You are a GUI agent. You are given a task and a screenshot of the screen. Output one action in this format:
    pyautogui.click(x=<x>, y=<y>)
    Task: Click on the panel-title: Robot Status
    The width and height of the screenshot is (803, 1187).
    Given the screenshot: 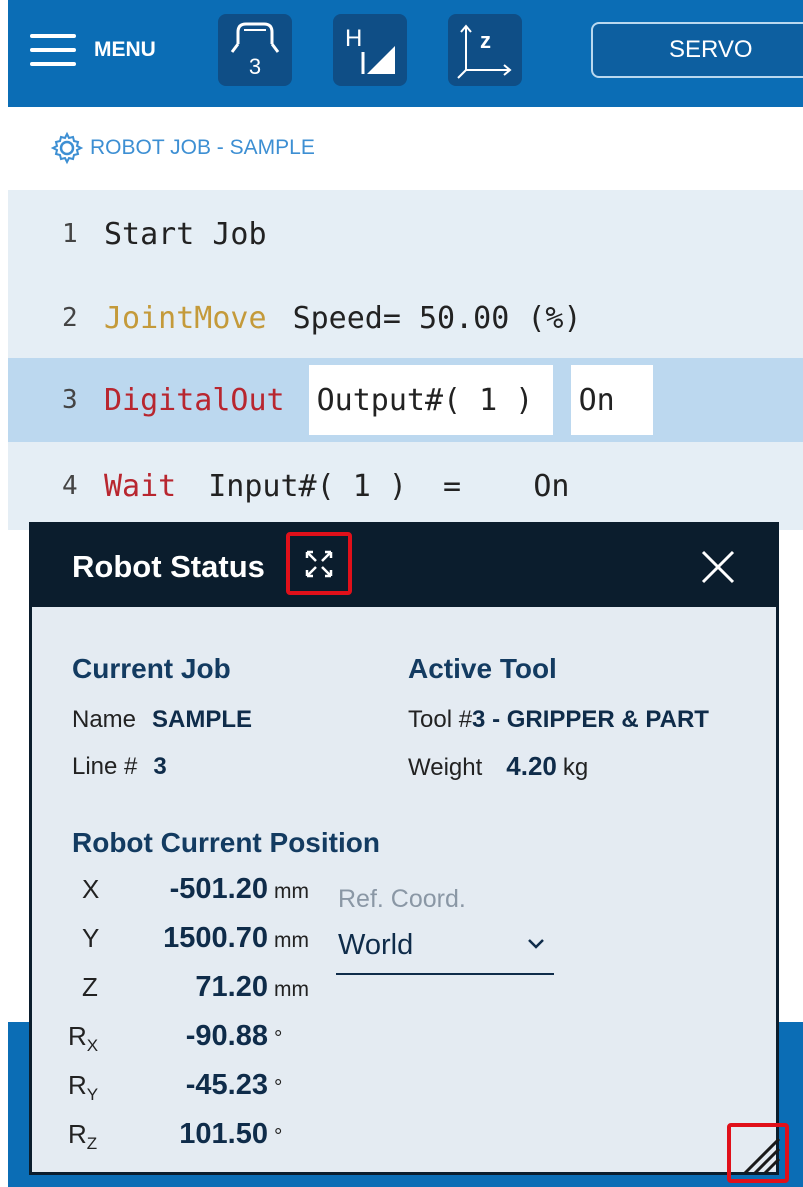 What is the action you would take?
    pyautogui.click(x=168, y=566)
    